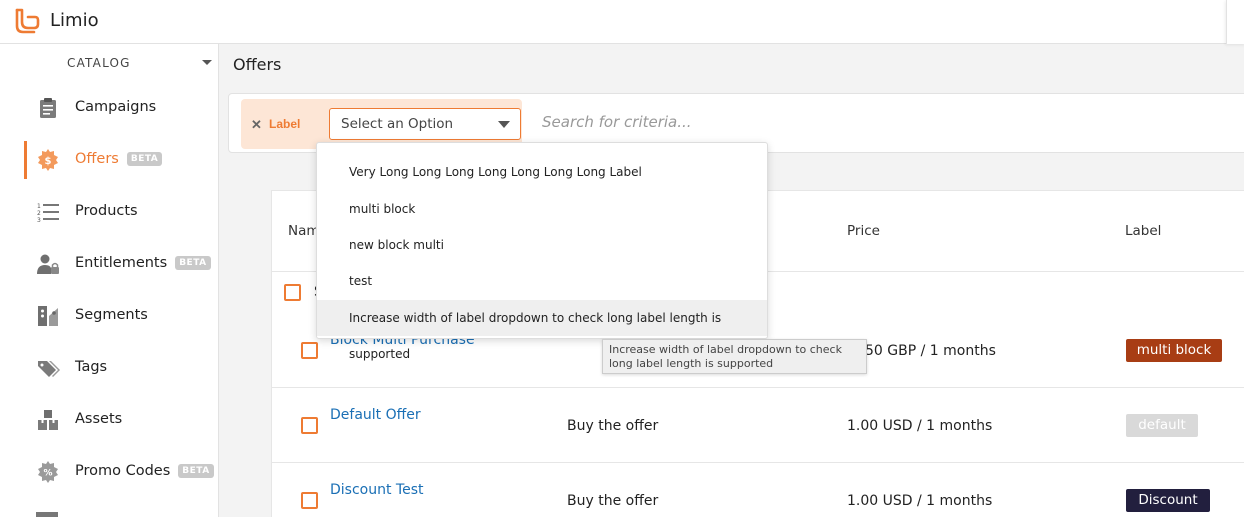 The image size is (1244, 517). I want to click on limio-logo-icon, so click(27, 21).